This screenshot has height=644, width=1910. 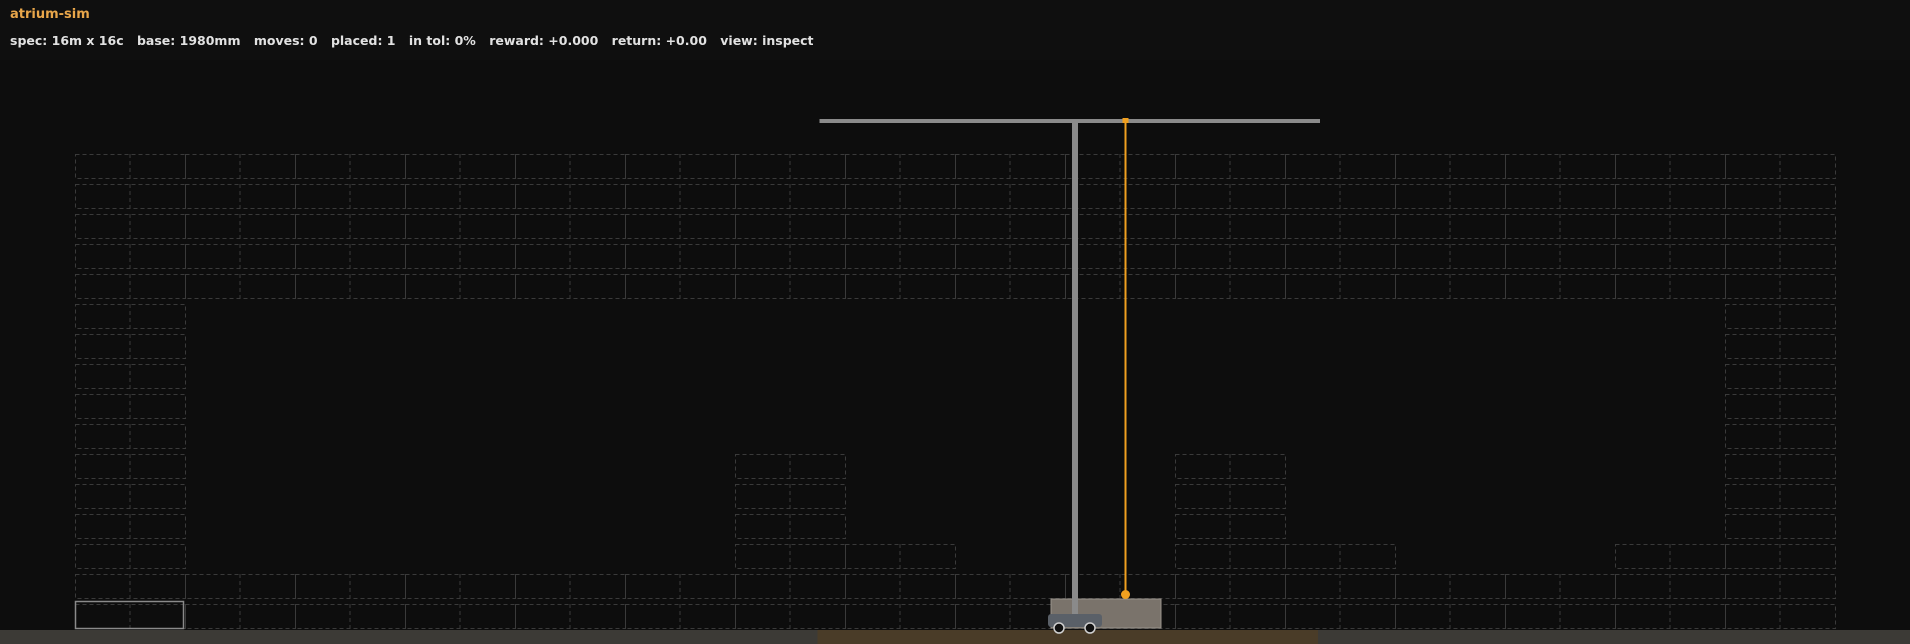 What do you see at coordinates (618, 614) in the screenshot?
I see `block-layer` at bounding box center [618, 614].